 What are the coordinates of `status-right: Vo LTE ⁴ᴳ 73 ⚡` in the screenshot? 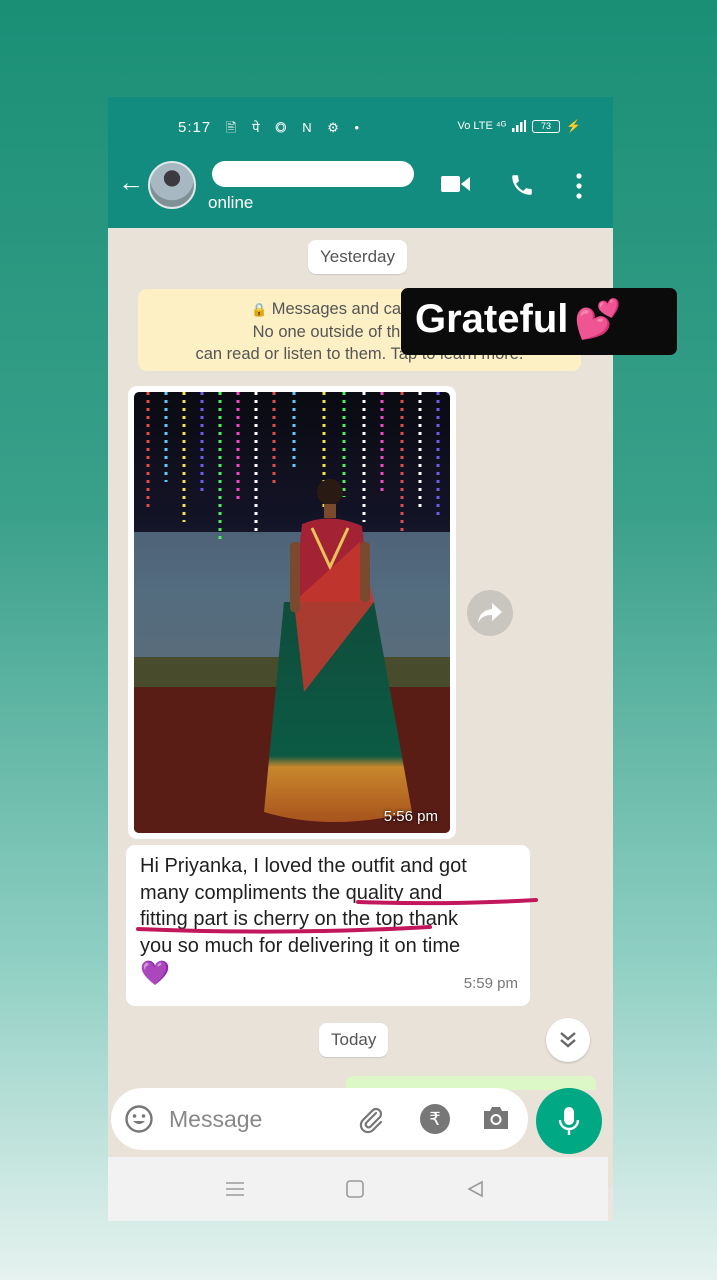 It's located at (519, 126).